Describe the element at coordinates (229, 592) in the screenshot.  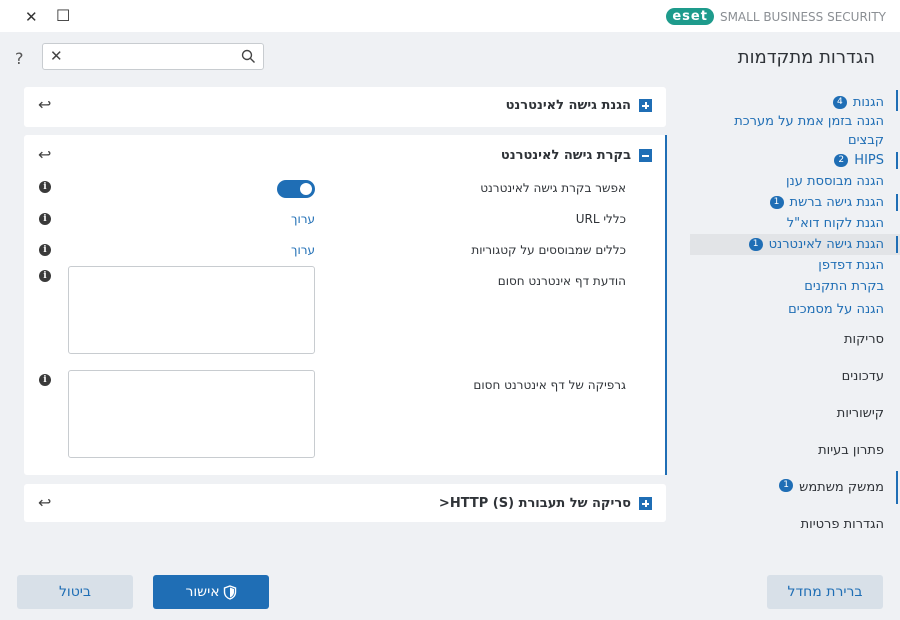
I see `shield-icon` at that location.